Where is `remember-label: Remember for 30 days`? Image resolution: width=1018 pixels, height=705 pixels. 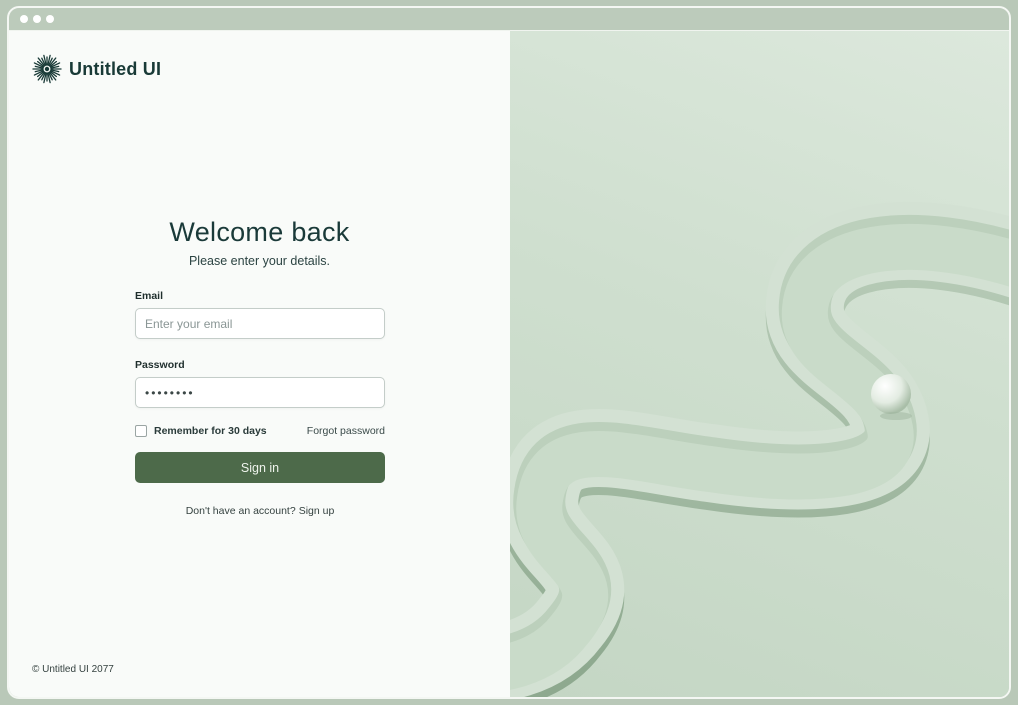
remember-label: Remember for 30 days is located at coordinates (210, 431).